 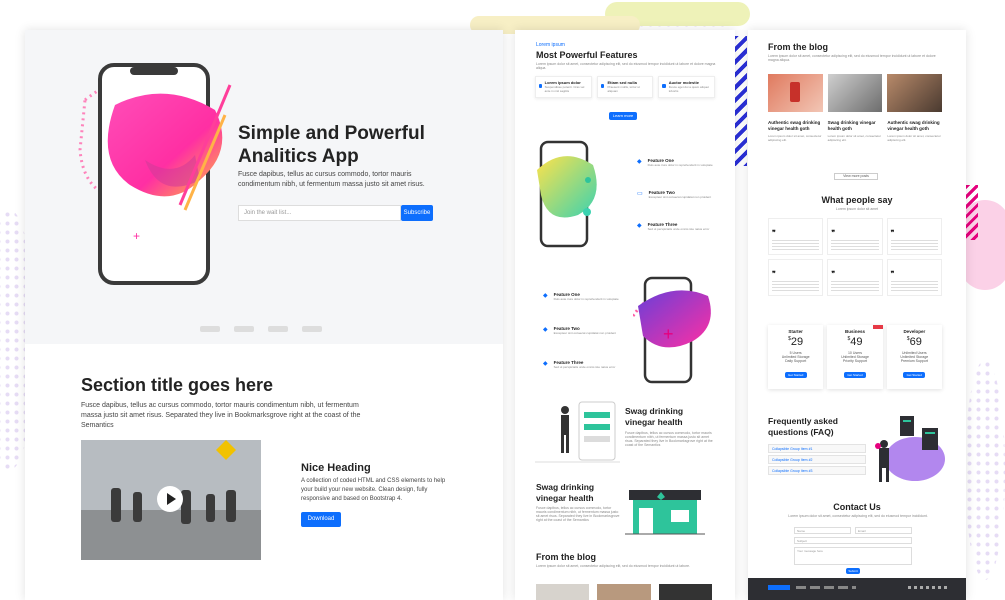 I want to click on play-button, so click(x=170, y=499).